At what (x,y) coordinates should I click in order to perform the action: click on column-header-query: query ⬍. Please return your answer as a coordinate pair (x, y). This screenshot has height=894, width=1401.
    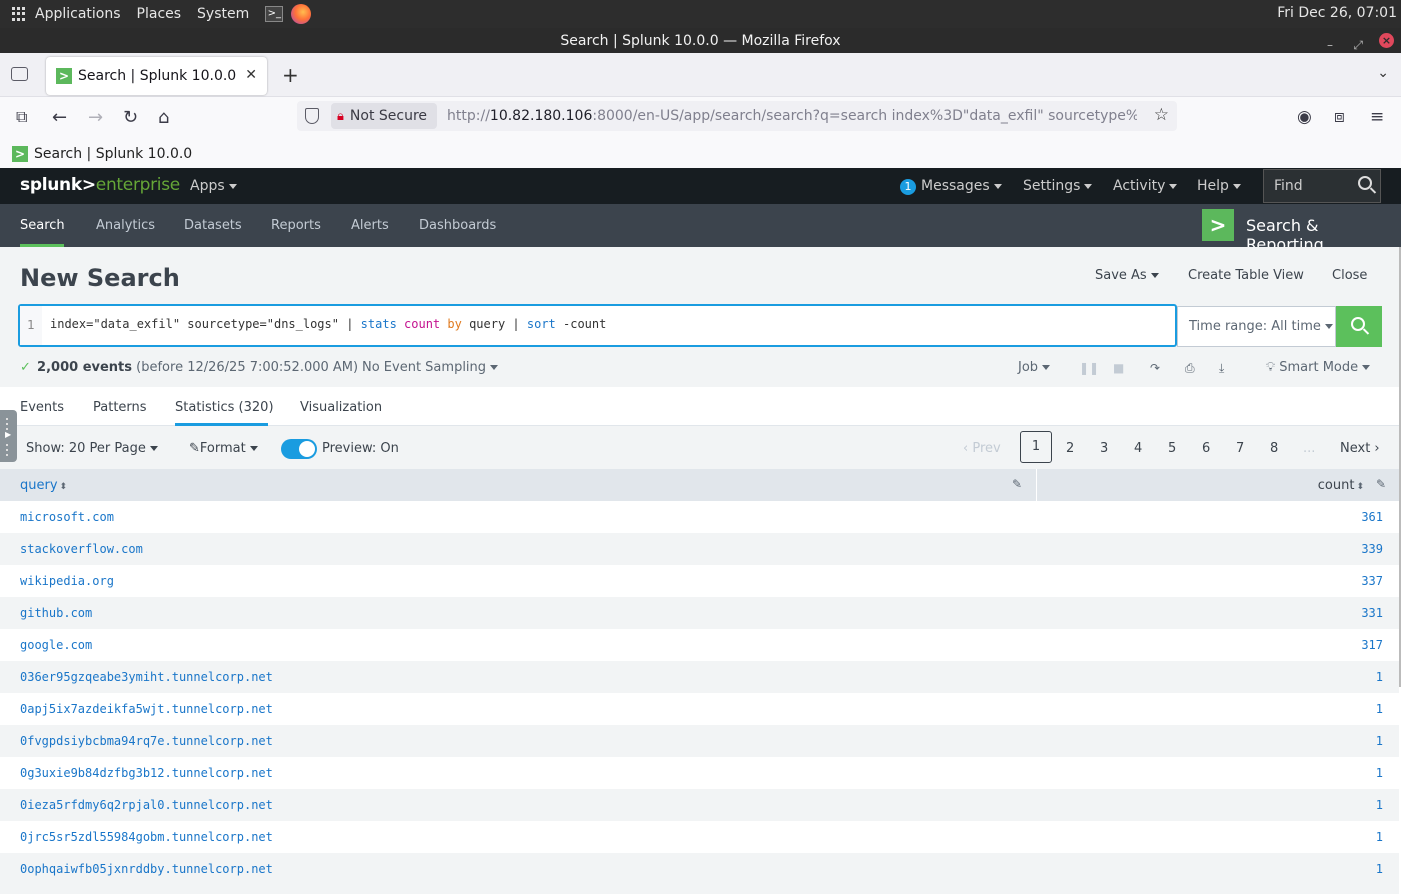
    Looking at the image, I should click on (43, 485).